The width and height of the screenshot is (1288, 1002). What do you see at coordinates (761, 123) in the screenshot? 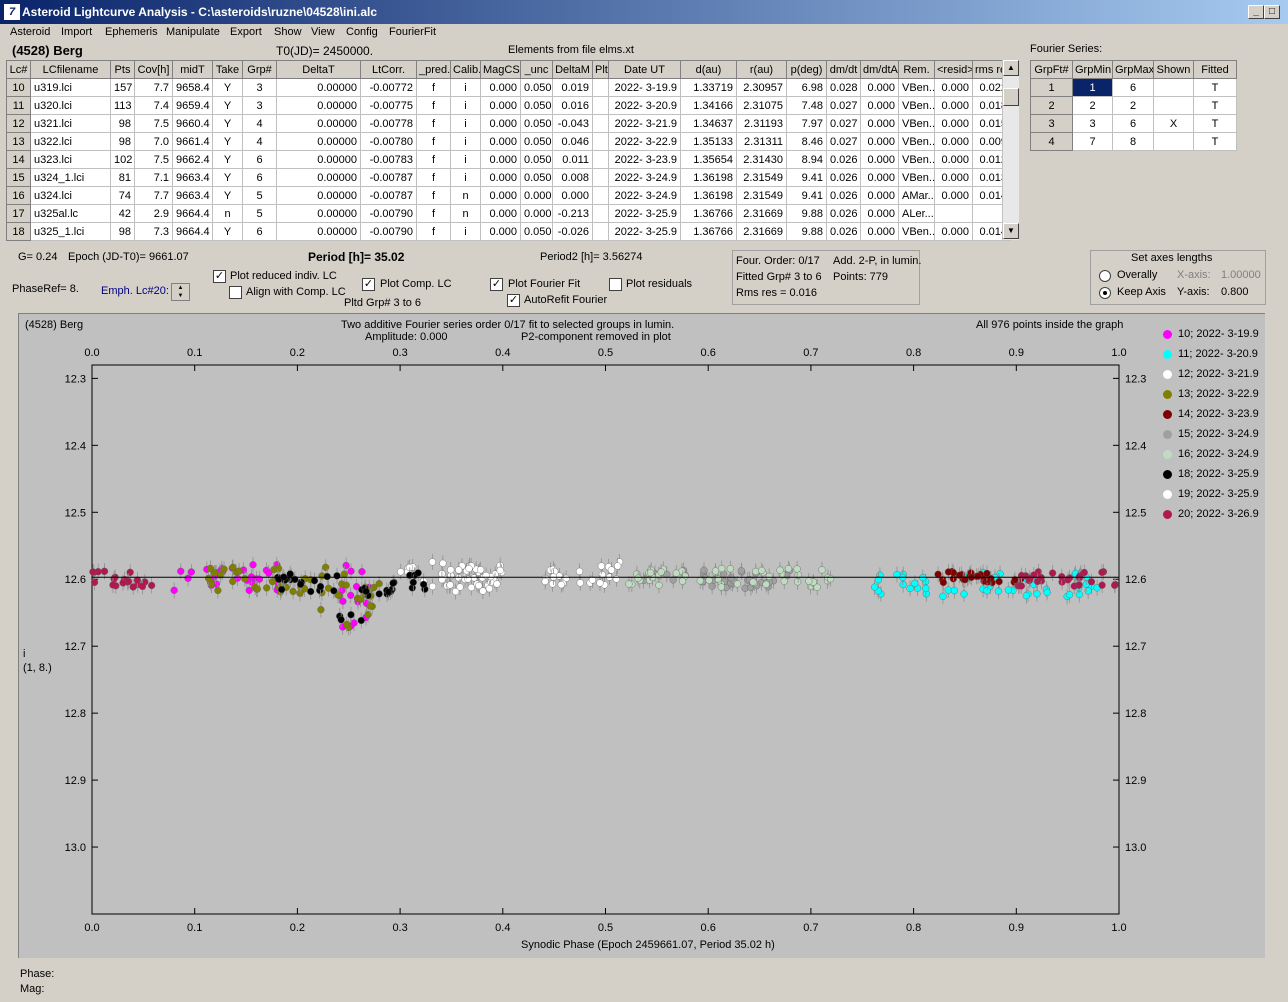
I see `table-cell: 2.31193` at bounding box center [761, 123].